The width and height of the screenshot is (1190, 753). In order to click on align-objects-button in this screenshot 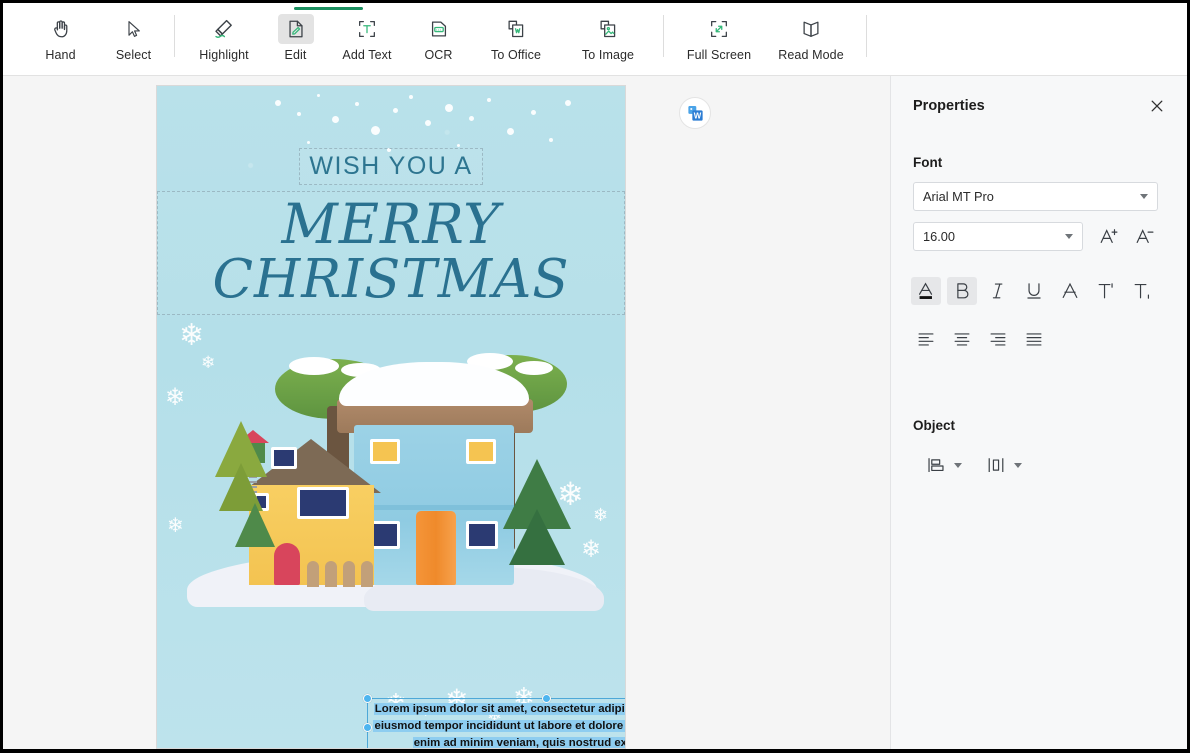, I will do `click(943, 465)`.